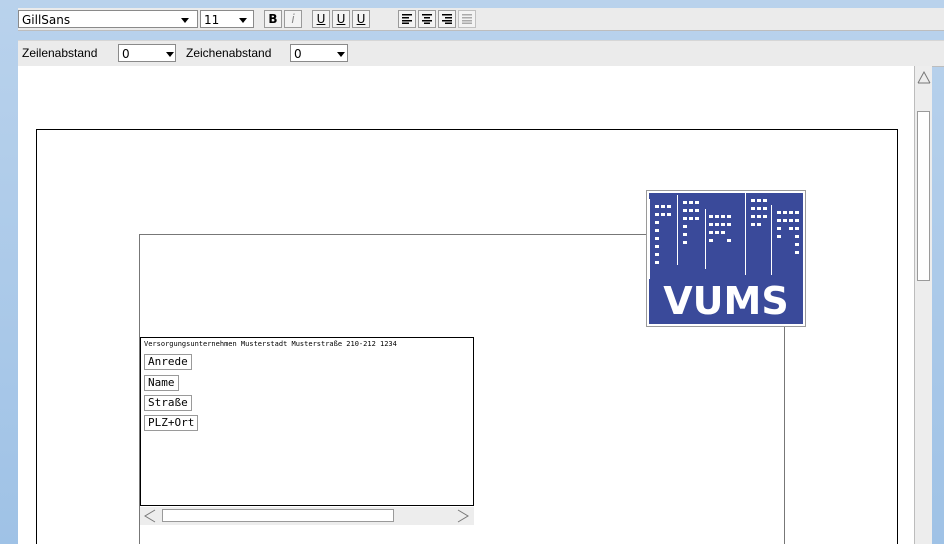  What do you see at coordinates (171, 423) in the screenshot?
I see `address-field-zip-city: PLZ+Ort` at bounding box center [171, 423].